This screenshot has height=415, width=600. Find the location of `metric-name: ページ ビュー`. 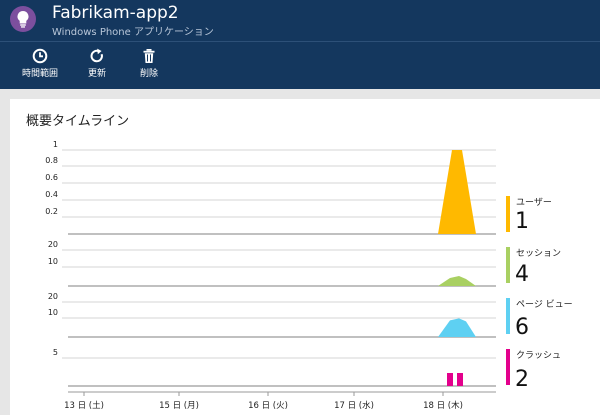

metric-name: ページ ビュー is located at coordinates (544, 304).